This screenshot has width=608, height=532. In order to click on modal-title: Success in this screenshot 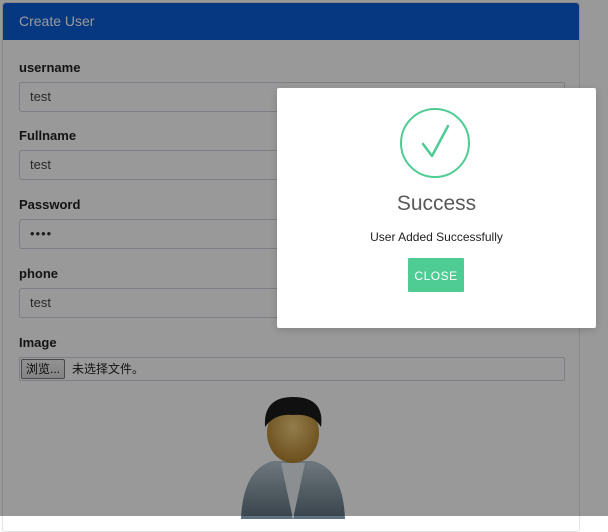, I will do `click(436, 203)`.